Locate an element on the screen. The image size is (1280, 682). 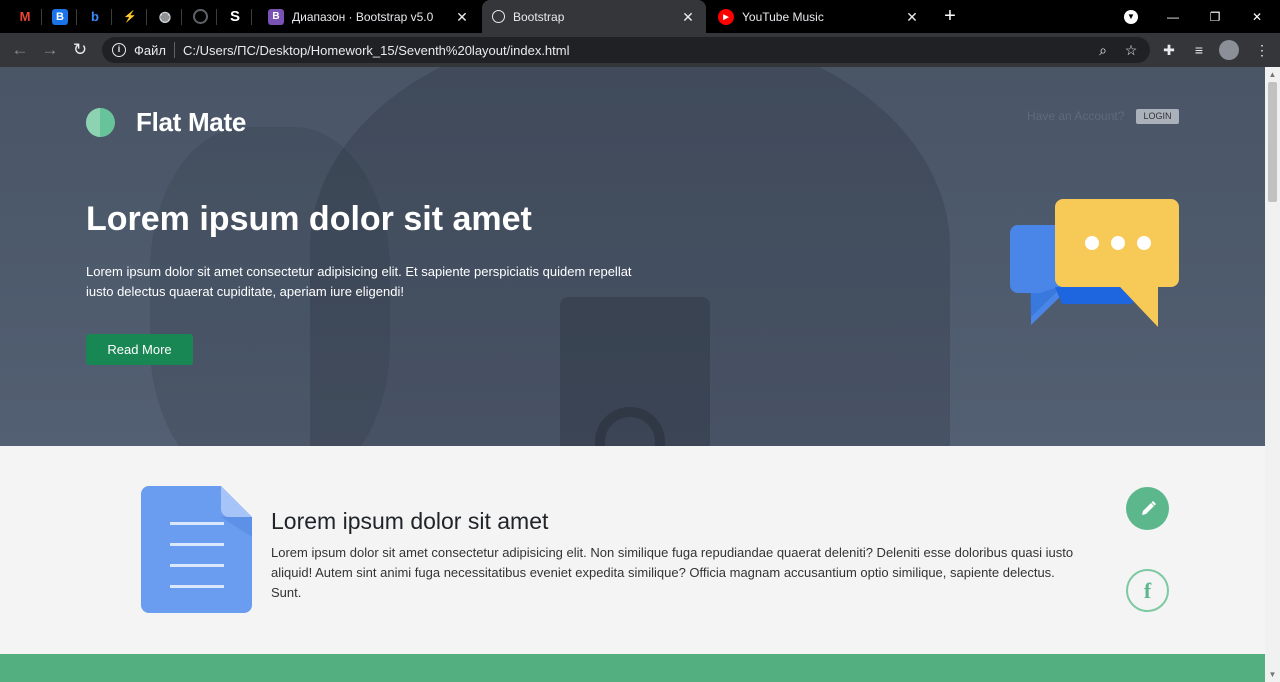
window-close-button: ✕ is located at coordinates (1257, 16).